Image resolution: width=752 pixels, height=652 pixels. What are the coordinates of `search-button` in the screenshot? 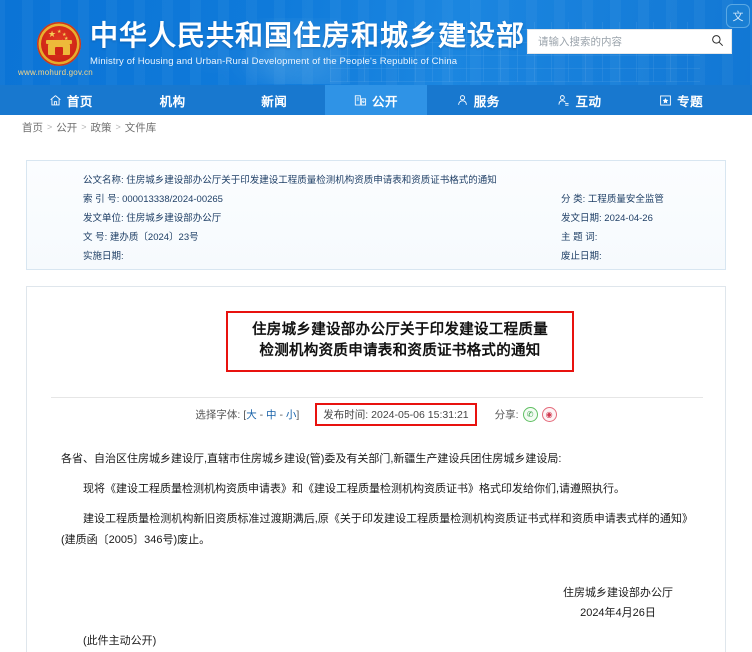 It's located at (717, 41).